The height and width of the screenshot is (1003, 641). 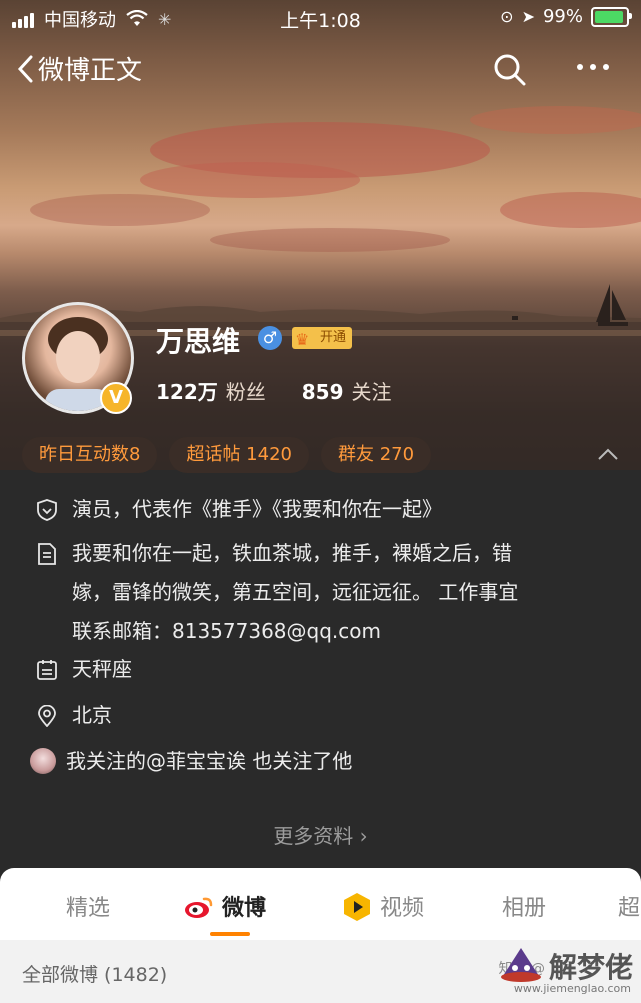 What do you see at coordinates (90, 455) in the screenshot?
I see `pill-interactions: 昨日互动数8` at bounding box center [90, 455].